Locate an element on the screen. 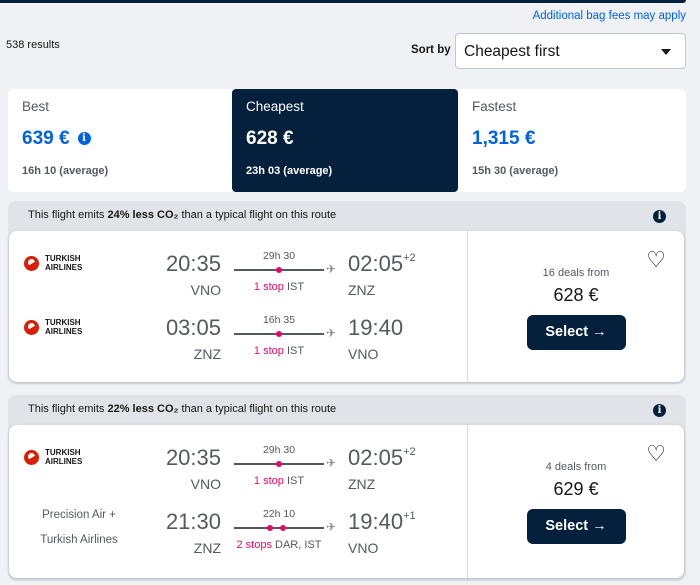 Image resolution: width=700 pixels, height=585 pixels. tab-price: 639 € is located at coordinates (46, 138).